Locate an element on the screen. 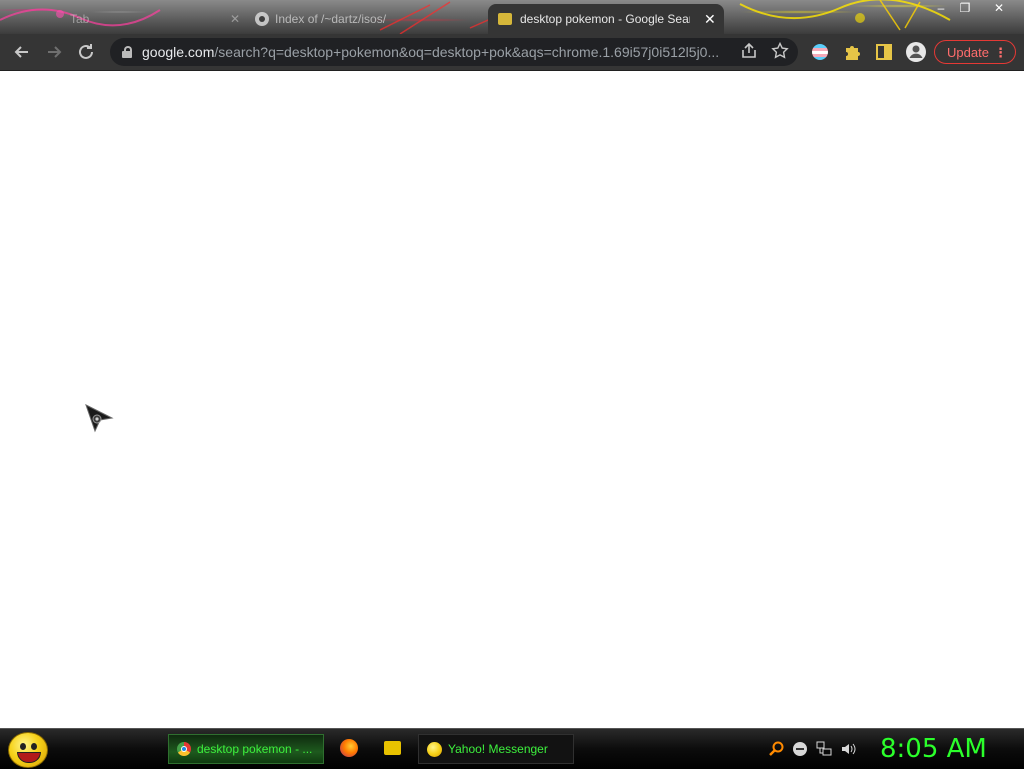  globe-icon is located at coordinates (262, 19).